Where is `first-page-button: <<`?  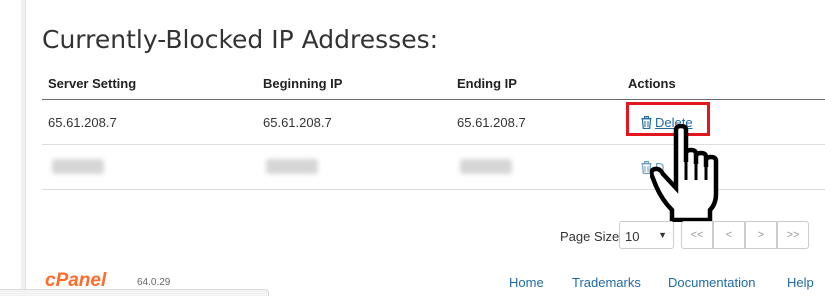
first-page-button: << is located at coordinates (697, 235).